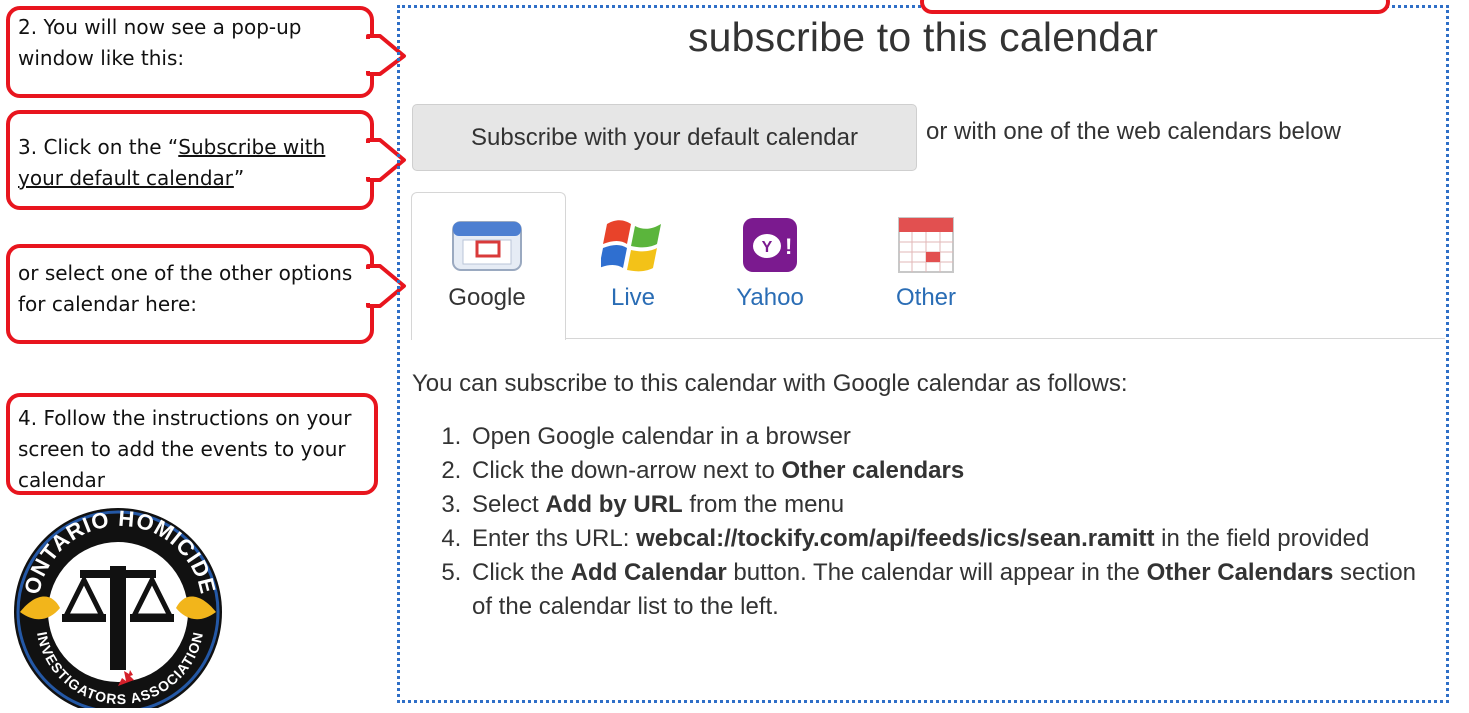 This screenshot has width=1469, height=713. Describe the element at coordinates (936, 572) in the screenshot. I see `step-text: button. The calendar will appear in the` at that location.